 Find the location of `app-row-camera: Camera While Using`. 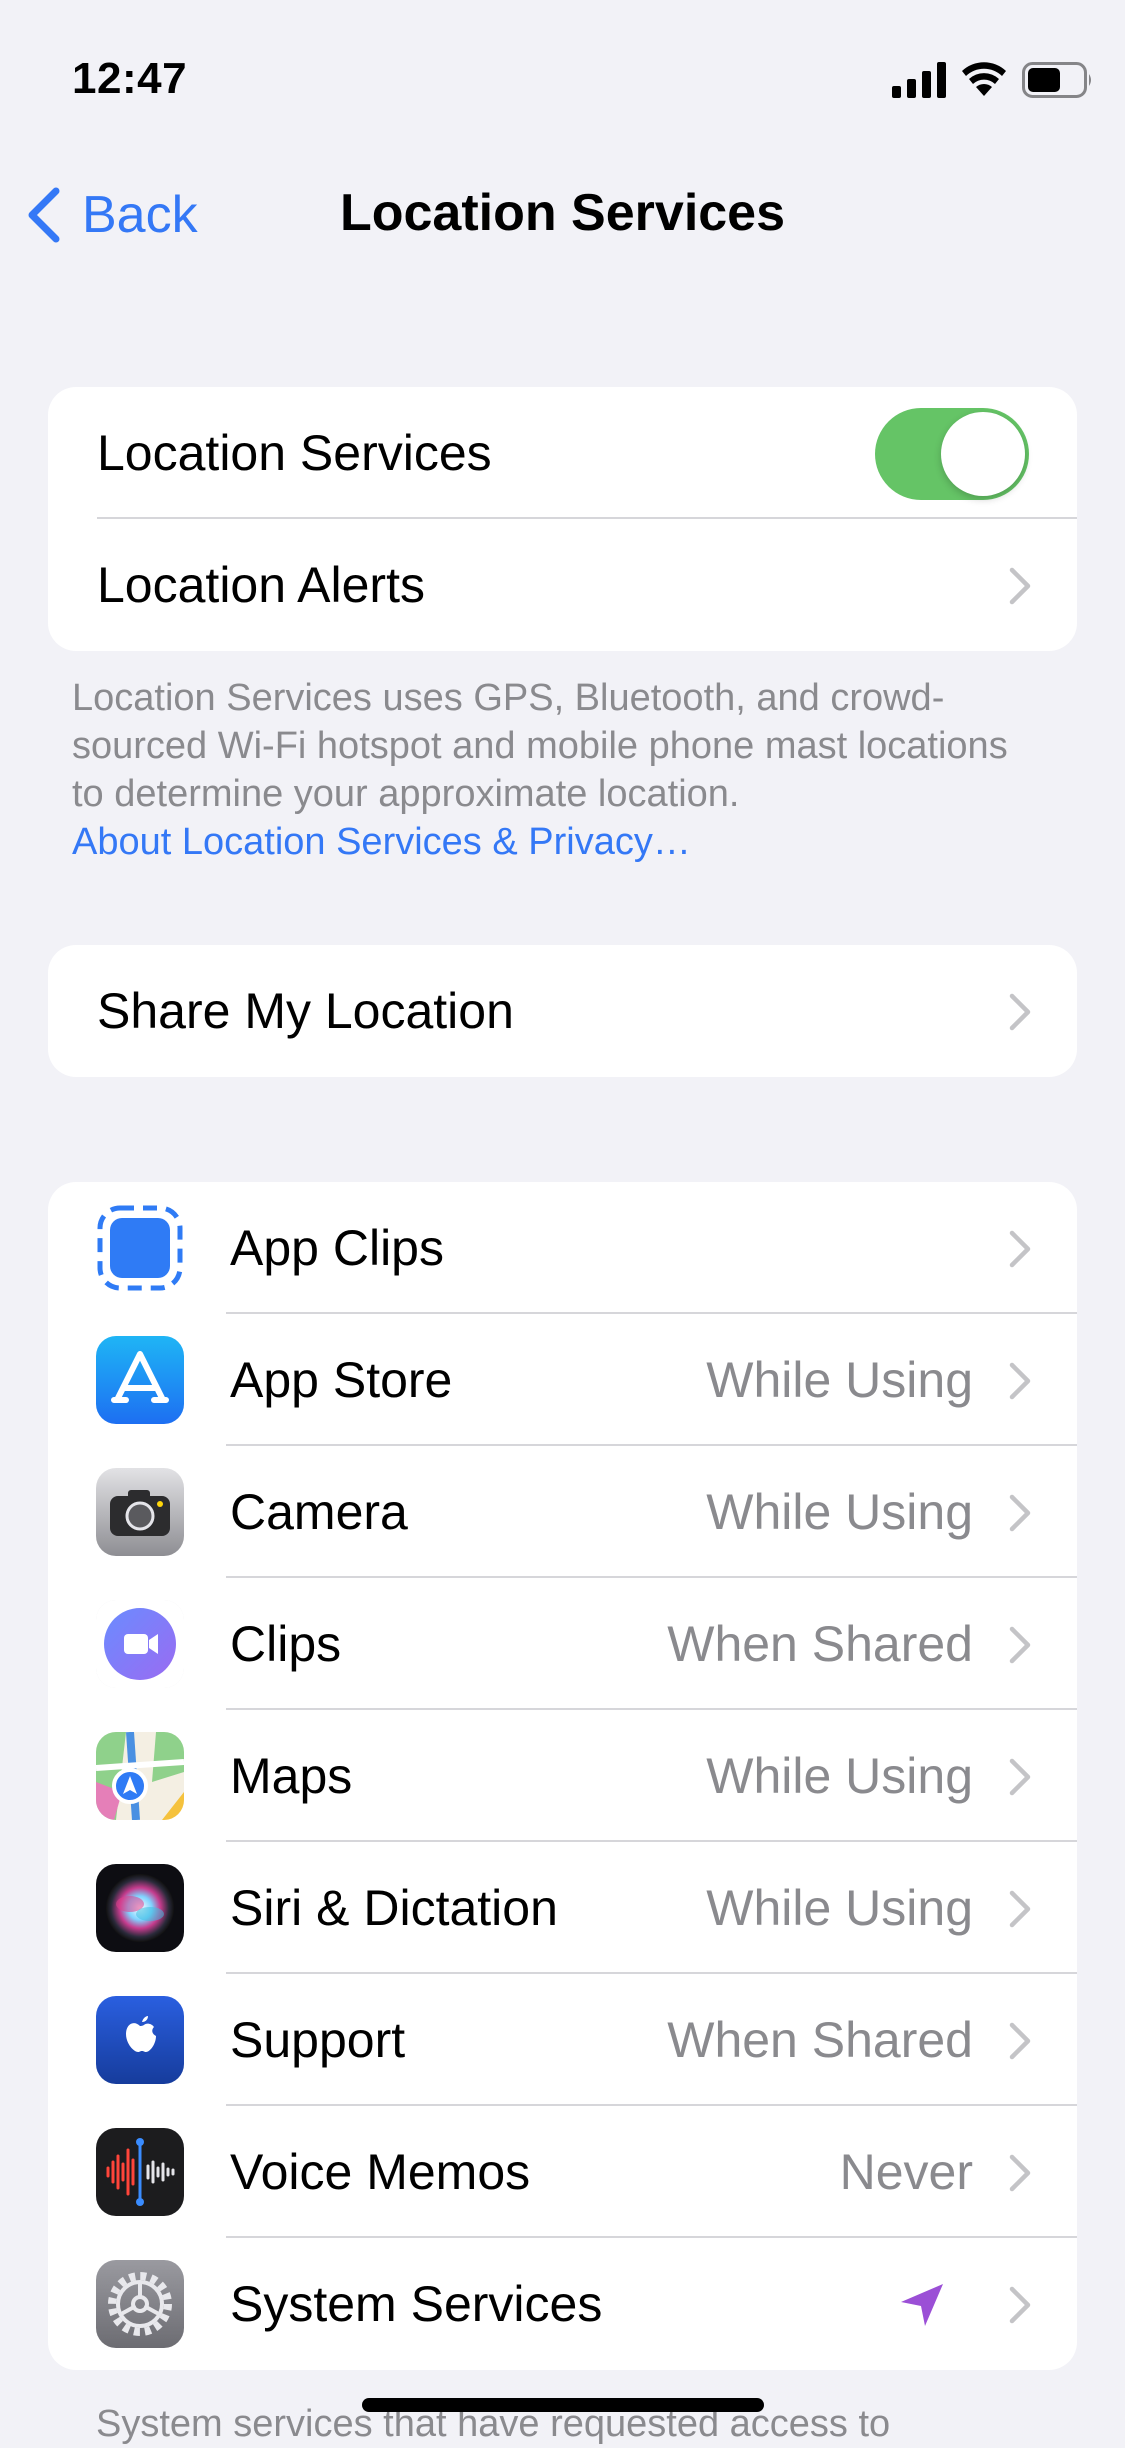

app-row-camera: Camera While Using is located at coordinates (562, 1512).